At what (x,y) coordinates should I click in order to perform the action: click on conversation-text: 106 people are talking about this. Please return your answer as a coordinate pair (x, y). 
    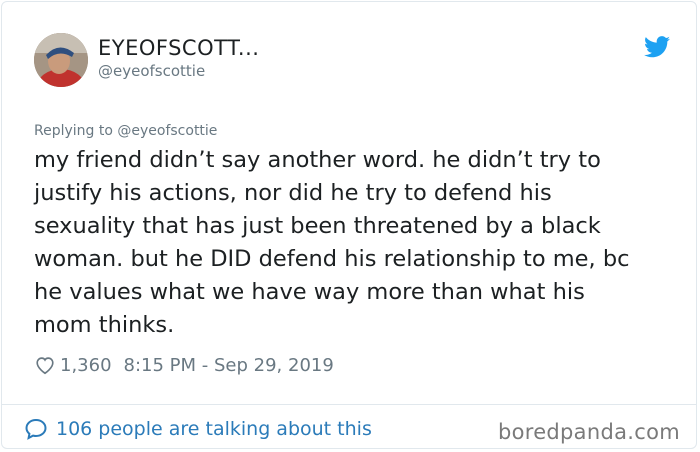
    Looking at the image, I should click on (214, 429).